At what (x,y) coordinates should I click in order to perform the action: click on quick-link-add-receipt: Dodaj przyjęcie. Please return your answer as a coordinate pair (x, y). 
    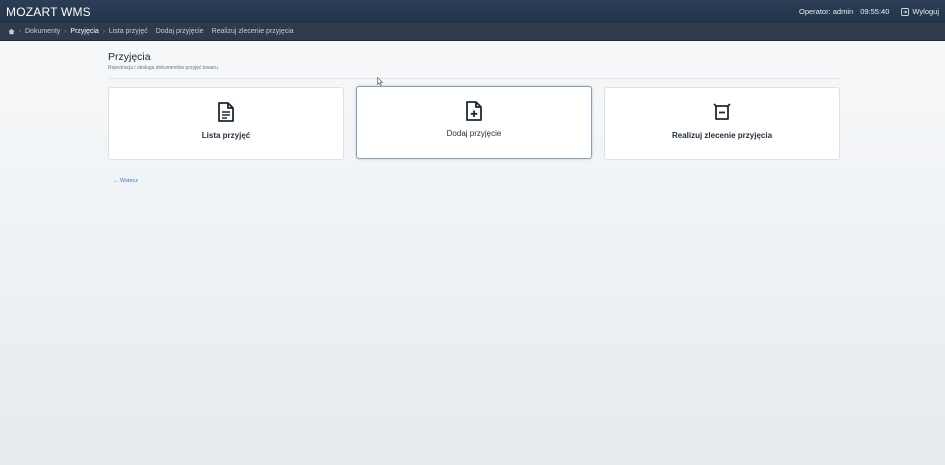
    Looking at the image, I should click on (180, 31).